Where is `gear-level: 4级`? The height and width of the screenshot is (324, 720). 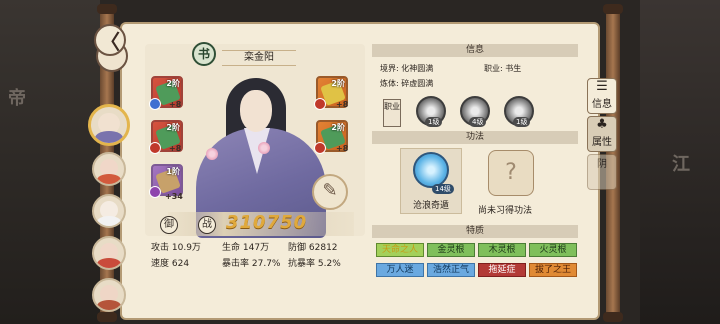
gear-level: 4级 is located at coordinates (478, 122).